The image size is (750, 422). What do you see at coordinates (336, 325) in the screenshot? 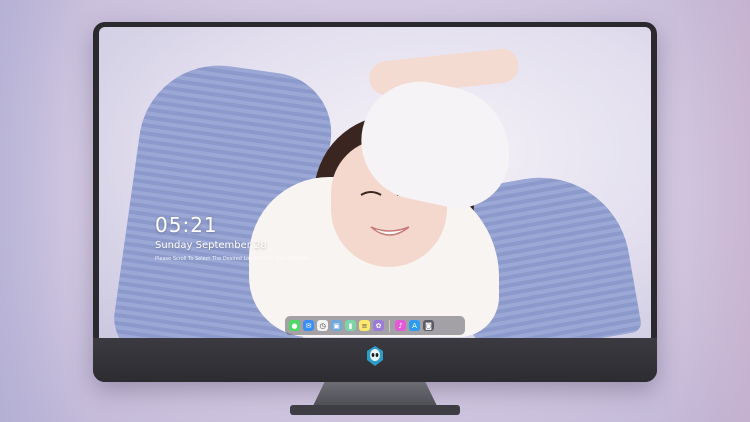
I see `preview-icon: ▣` at bounding box center [336, 325].